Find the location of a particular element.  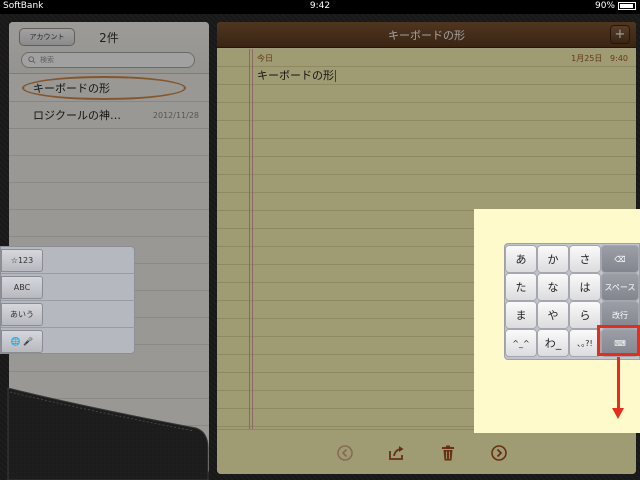

space-key: スペース is located at coordinates (620, 287).